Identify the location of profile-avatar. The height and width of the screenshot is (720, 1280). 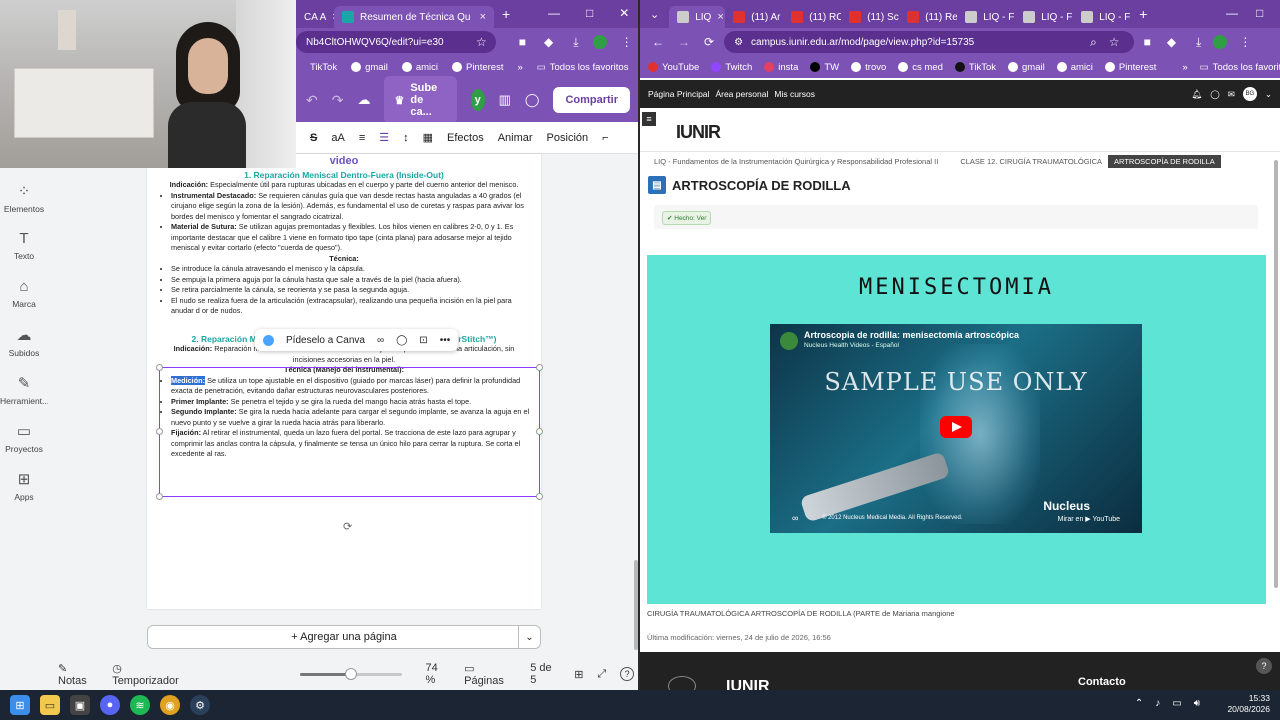
(1220, 42).